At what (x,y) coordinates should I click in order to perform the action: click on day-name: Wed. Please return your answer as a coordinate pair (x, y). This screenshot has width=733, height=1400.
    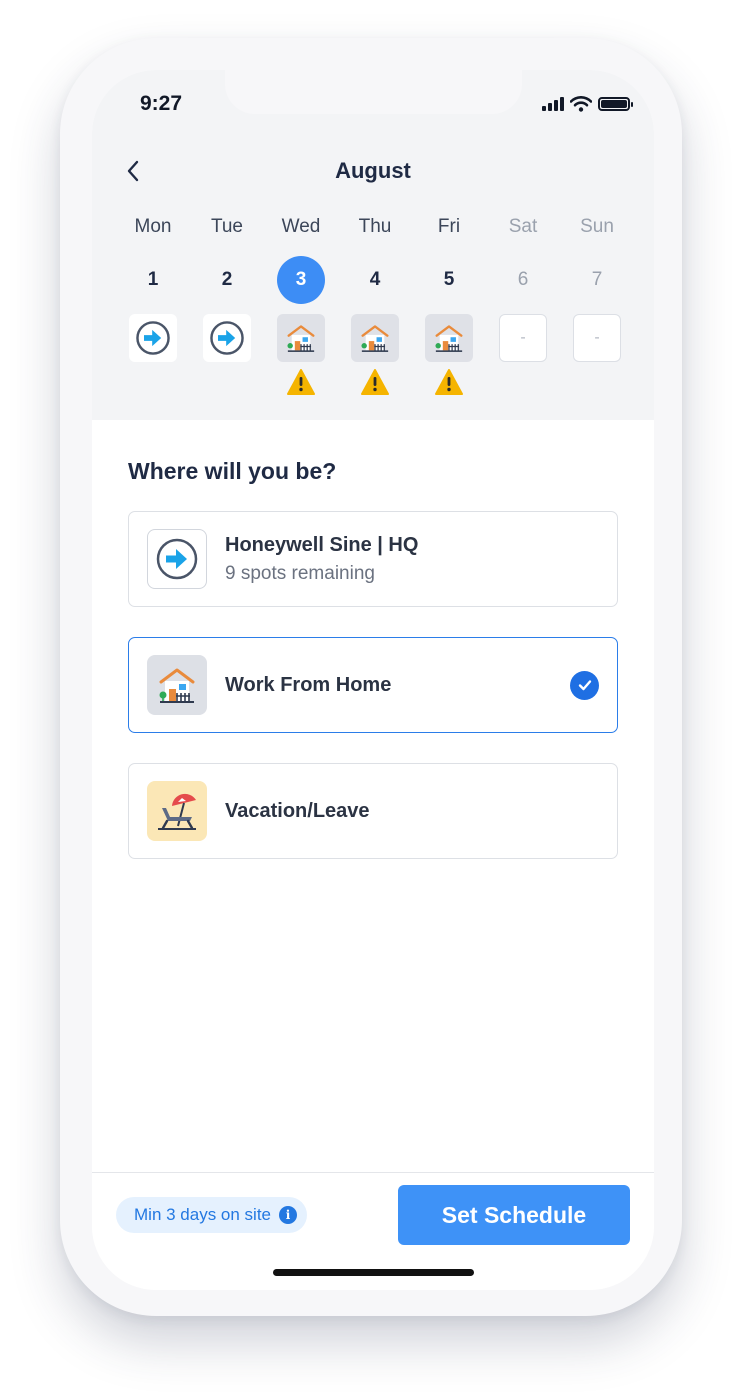
    Looking at the image, I should click on (301, 226).